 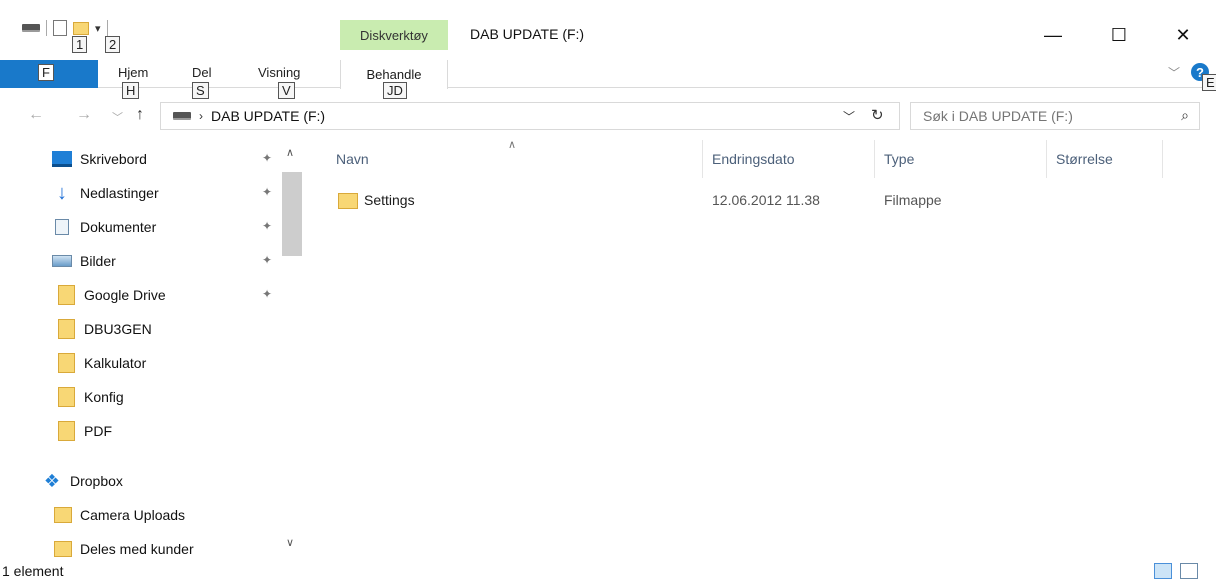 What do you see at coordinates (1209, 82) in the screenshot?
I see `keytip-help: E` at bounding box center [1209, 82].